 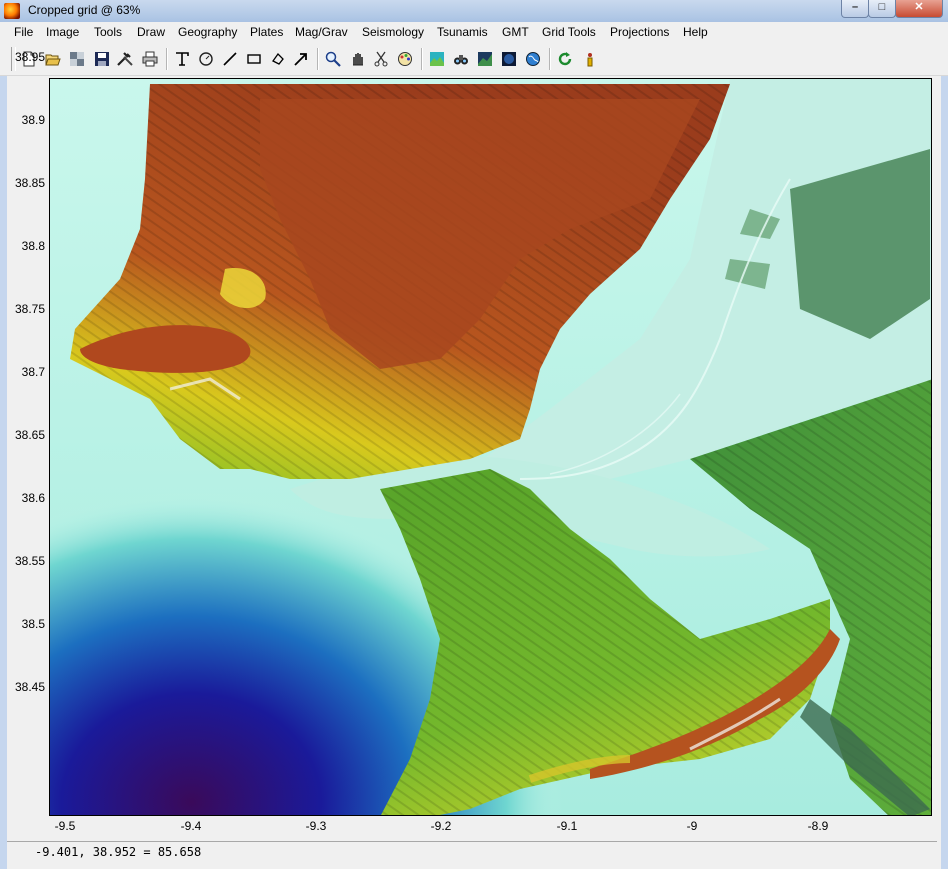 What do you see at coordinates (695, 32) in the screenshot?
I see `menu-help: Help` at bounding box center [695, 32].